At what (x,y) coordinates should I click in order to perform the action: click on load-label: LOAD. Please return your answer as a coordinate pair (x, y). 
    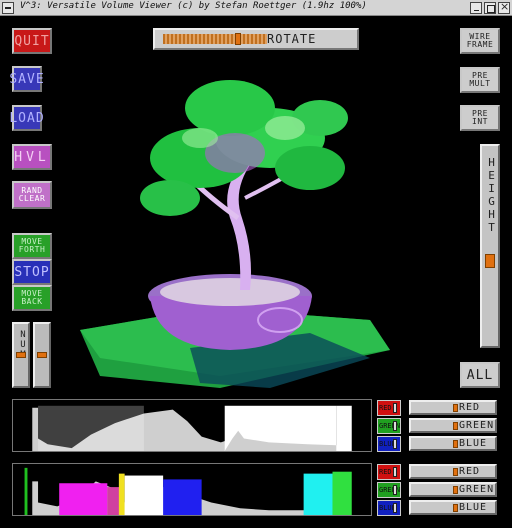
    Looking at the image, I should click on (27, 118).